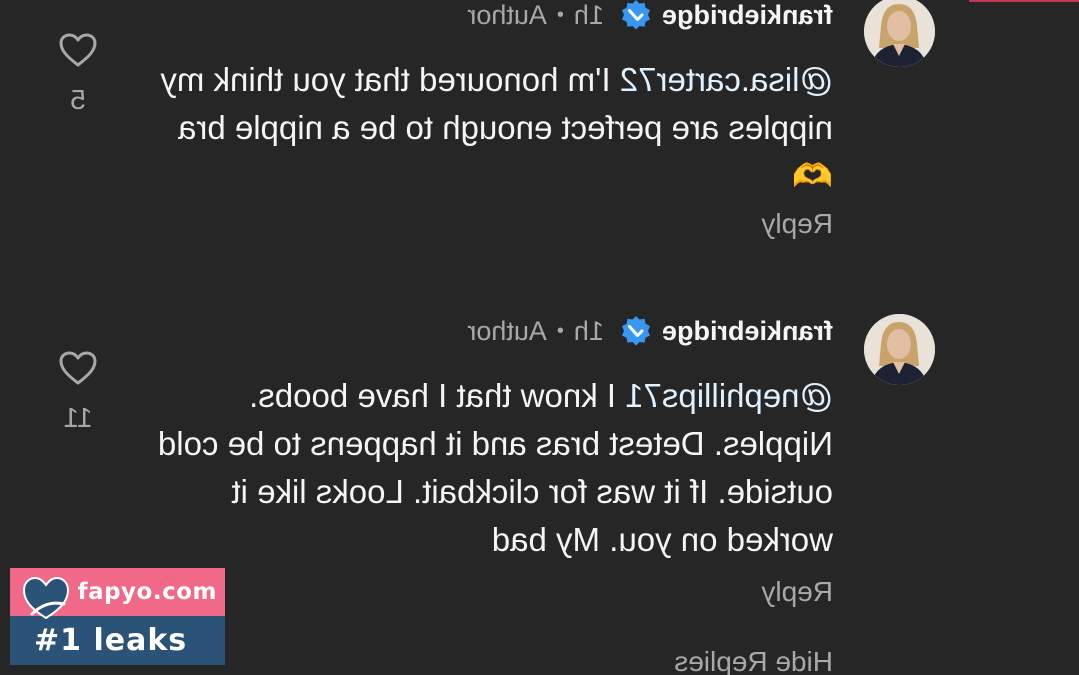 Image resolution: width=1079 pixels, height=675 pixels. I want to click on avatar, so click(899, 349).